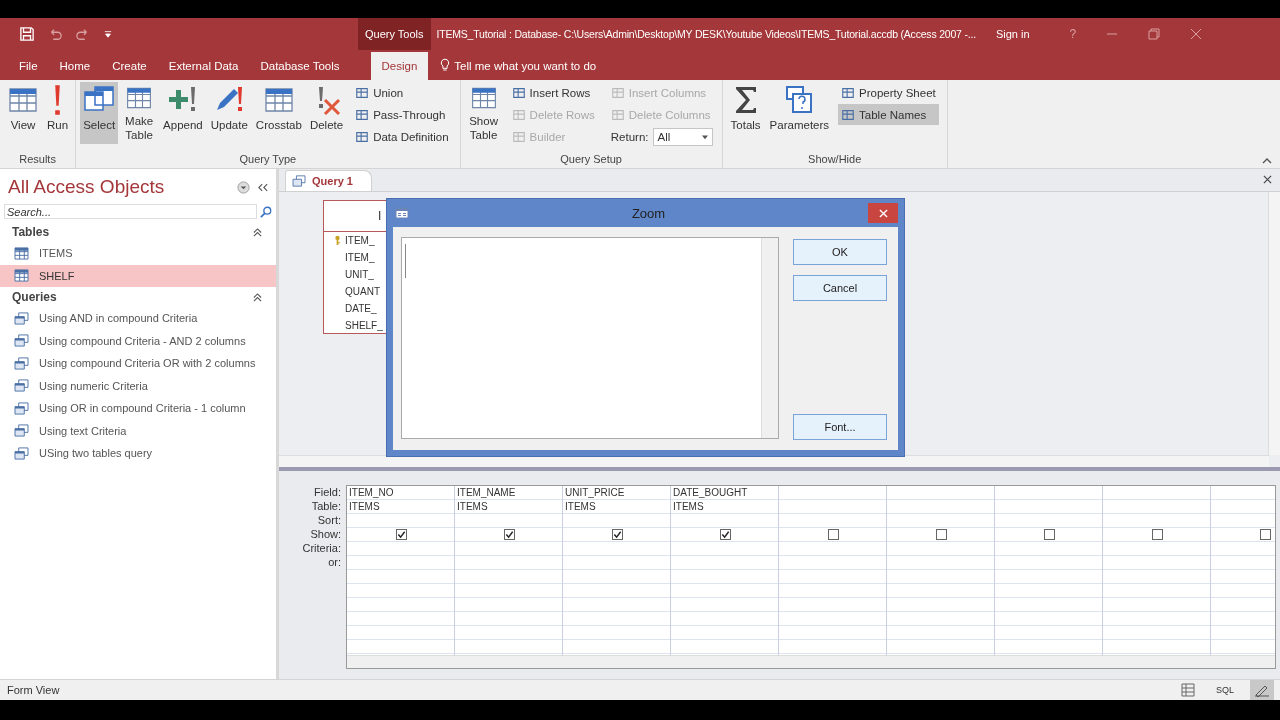 The width and height of the screenshot is (1280, 720). I want to click on dialog-title: Zoom, so click(648, 213).